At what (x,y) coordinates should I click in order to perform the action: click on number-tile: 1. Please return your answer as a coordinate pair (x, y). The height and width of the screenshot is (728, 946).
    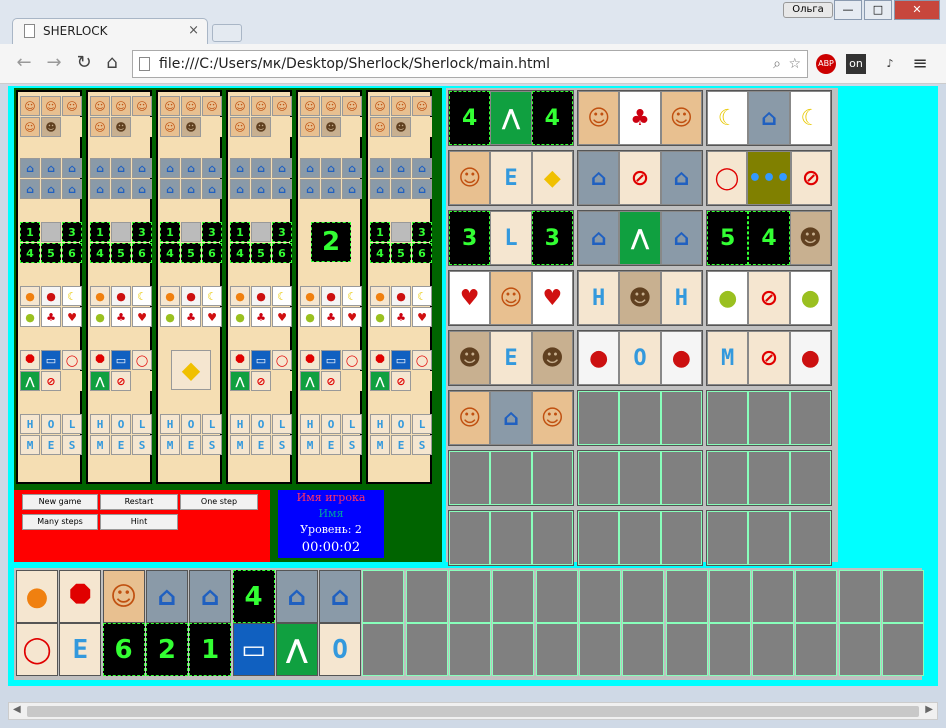
    Looking at the image, I should click on (30, 232).